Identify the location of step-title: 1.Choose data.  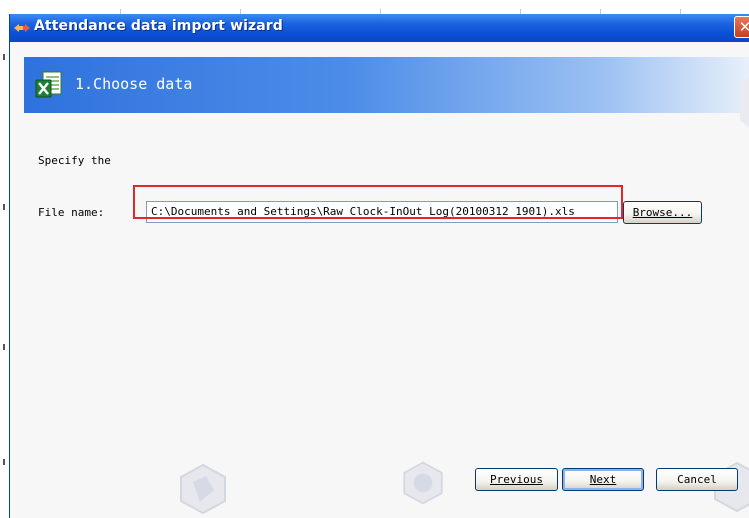
(134, 84).